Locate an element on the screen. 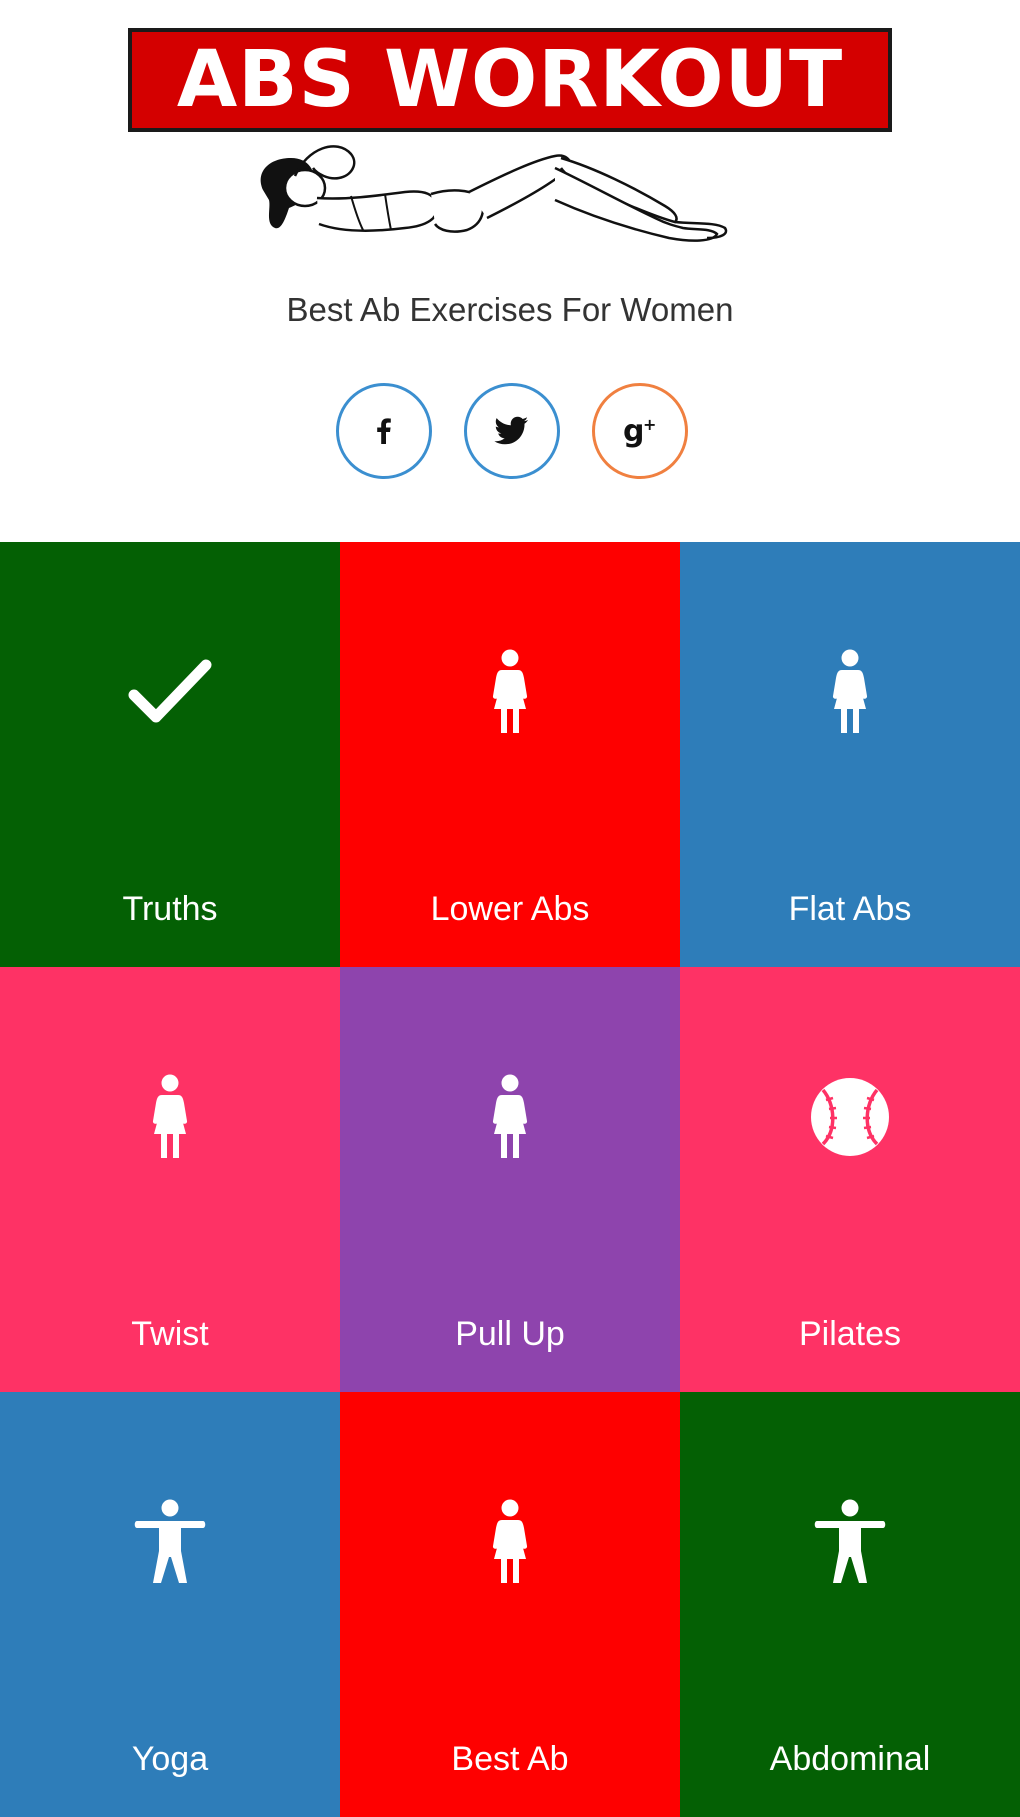 This screenshot has width=1020, height=1817. facebook-icon is located at coordinates (384, 431).